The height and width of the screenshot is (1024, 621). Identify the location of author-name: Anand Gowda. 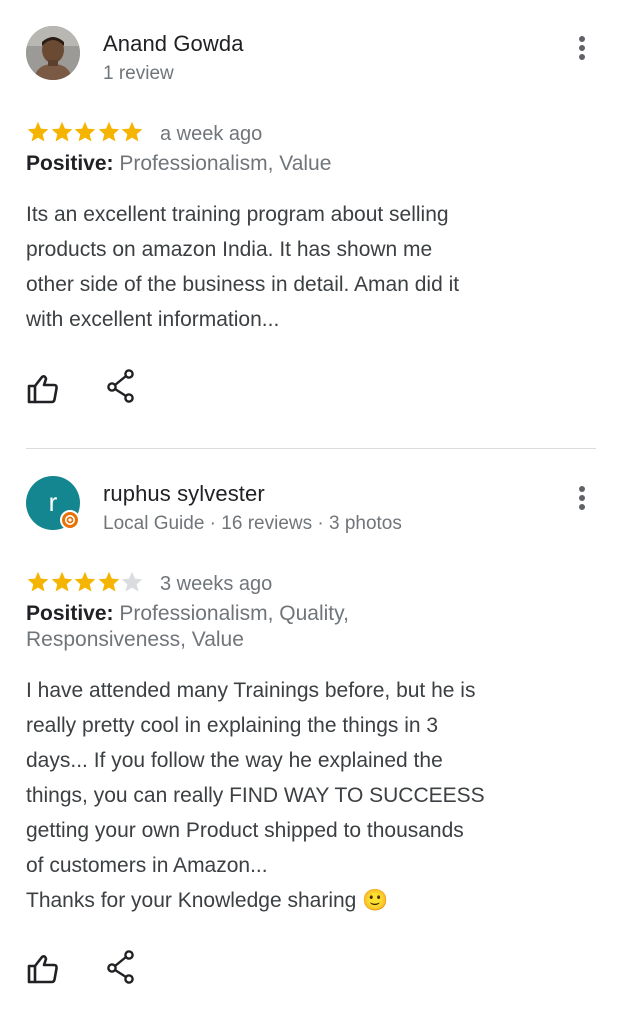
(173, 44).